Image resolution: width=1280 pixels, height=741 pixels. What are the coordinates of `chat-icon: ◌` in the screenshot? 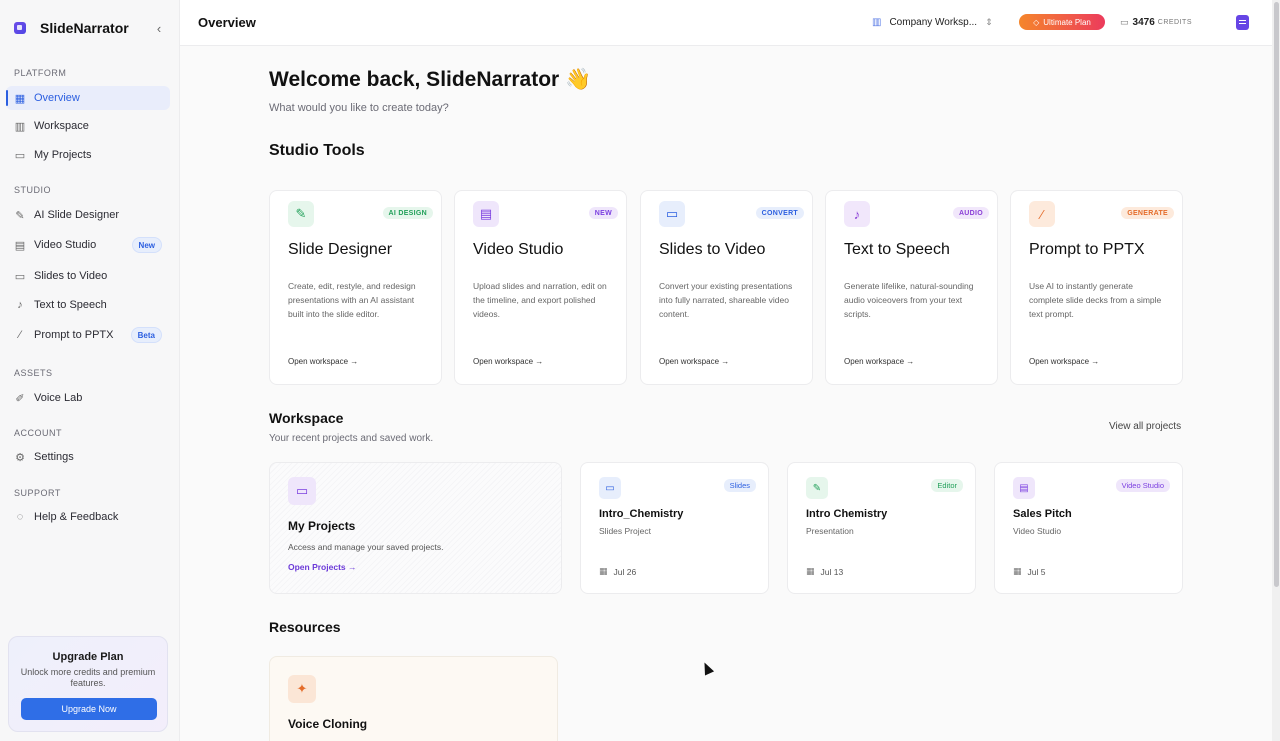 It's located at (20, 517).